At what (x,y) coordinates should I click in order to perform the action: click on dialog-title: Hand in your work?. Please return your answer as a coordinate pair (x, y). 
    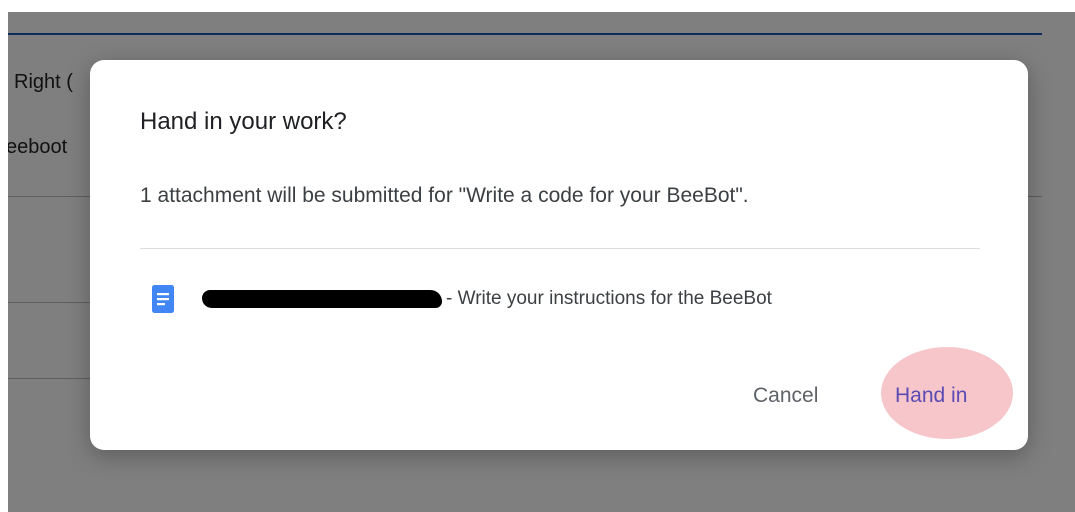
    Looking at the image, I should click on (243, 121).